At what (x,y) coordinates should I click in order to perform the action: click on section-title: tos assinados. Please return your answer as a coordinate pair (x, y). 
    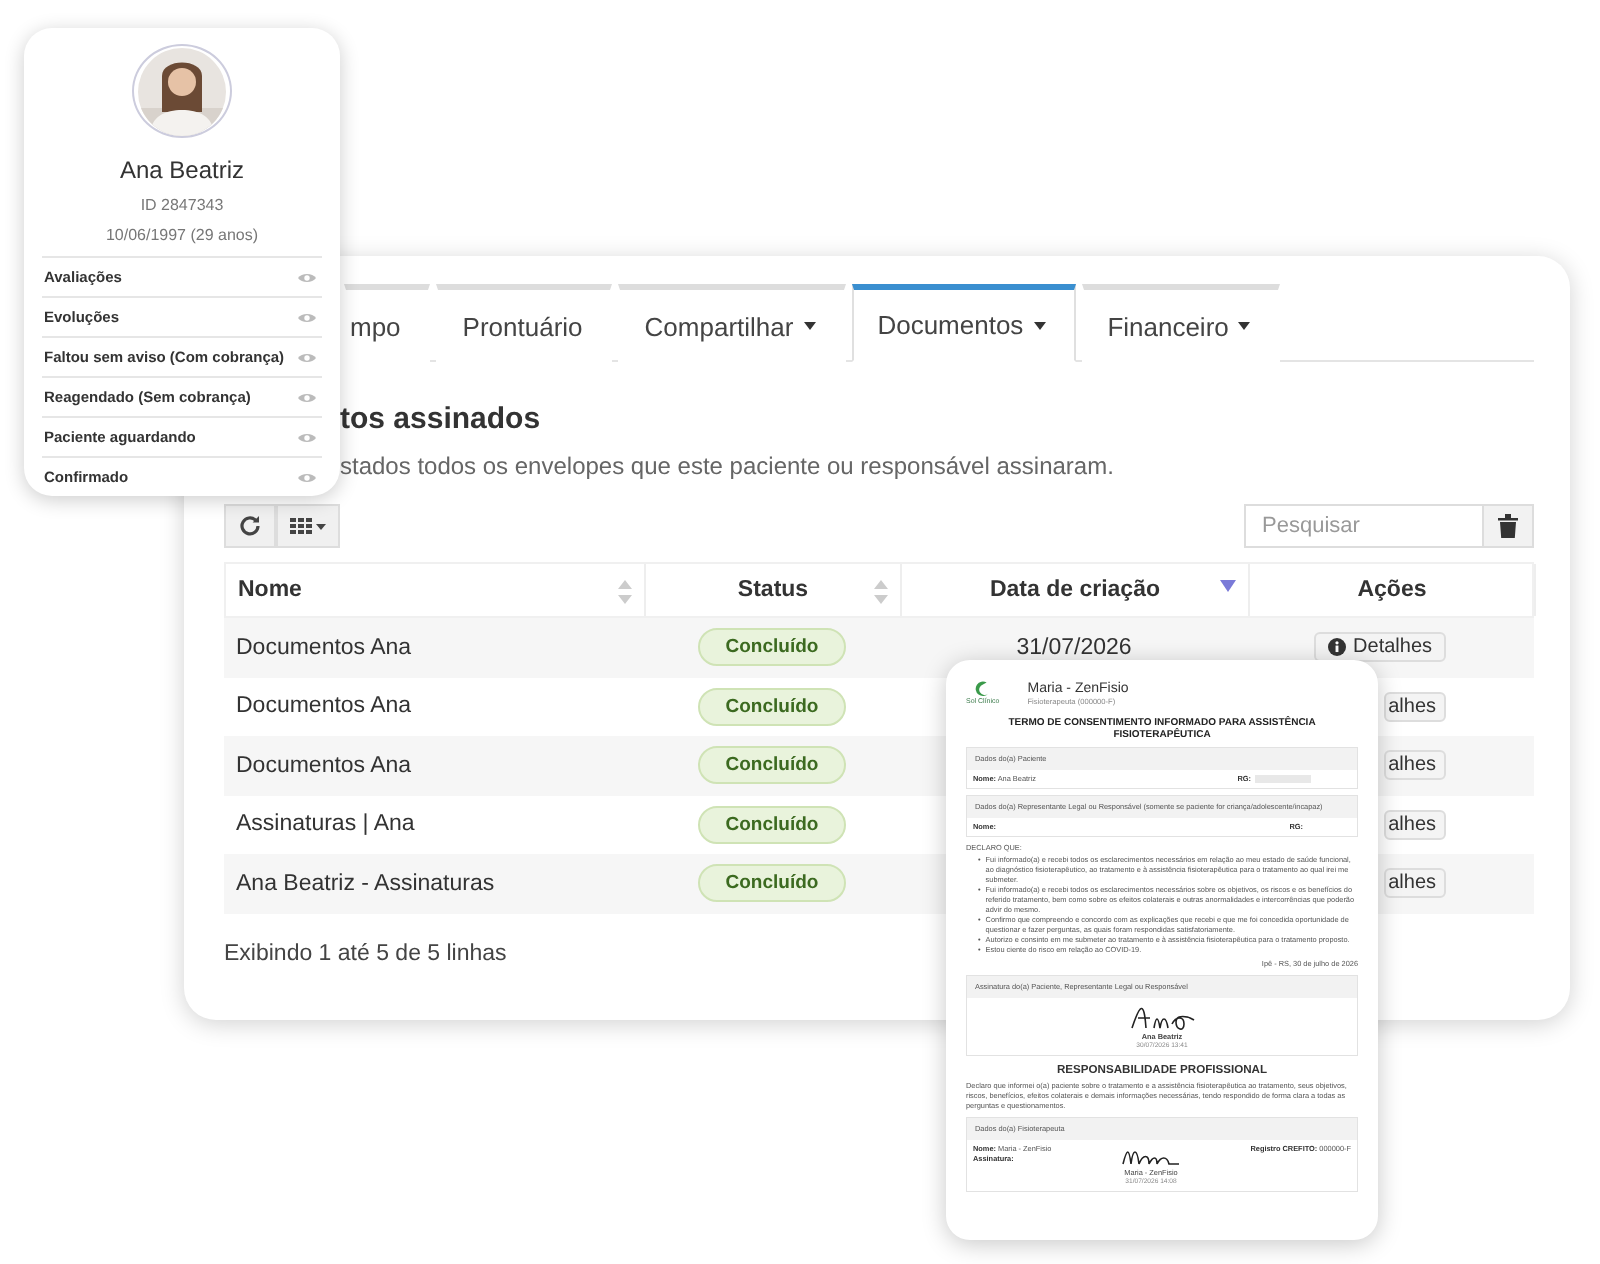
    Looking at the image, I should click on (441, 419).